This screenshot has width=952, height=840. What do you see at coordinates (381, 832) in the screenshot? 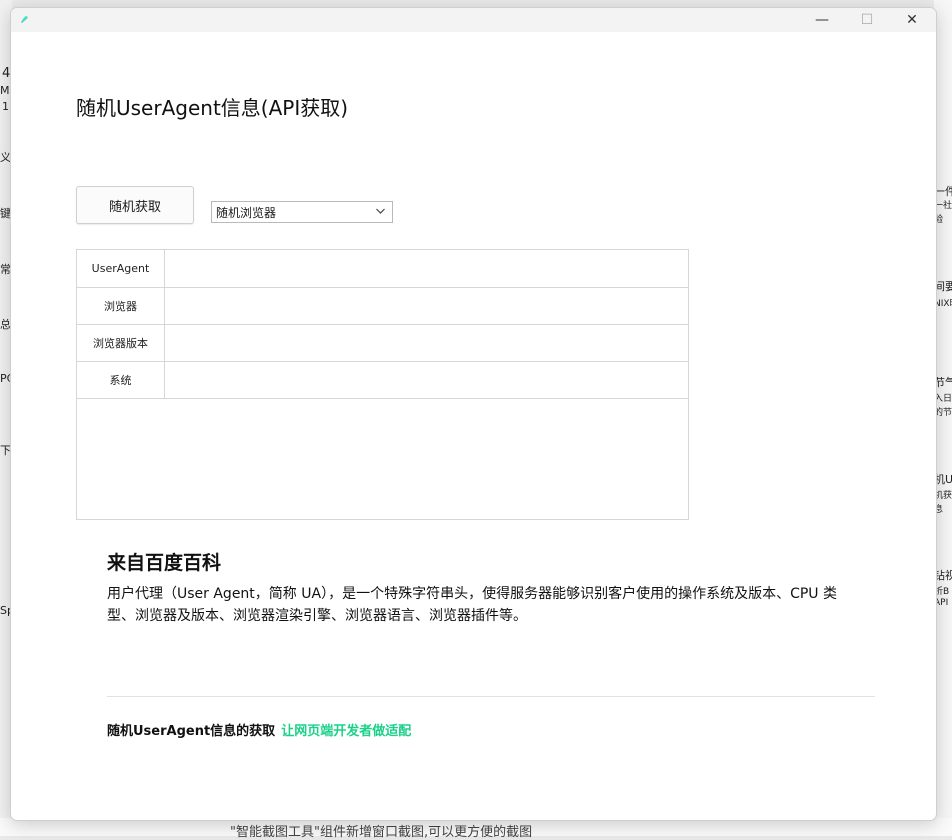
I see `bg-text: "智能截图工具"组件新增窗口截图,可以更方便的截图` at bounding box center [381, 832].